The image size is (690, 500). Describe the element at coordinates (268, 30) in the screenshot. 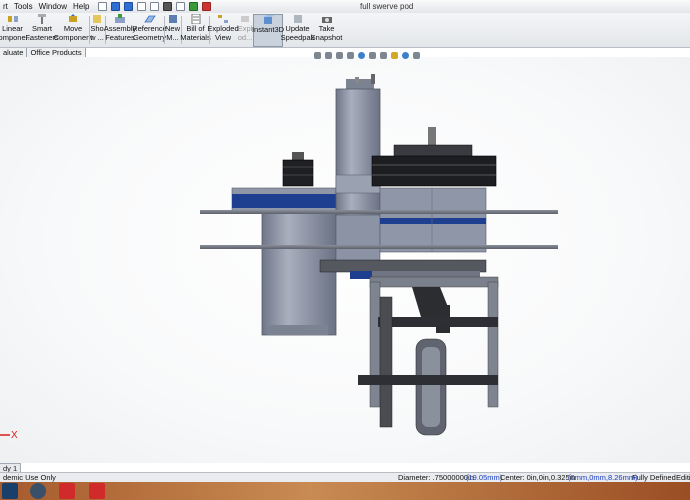

I see `instant3d-button: Instant3D` at that location.